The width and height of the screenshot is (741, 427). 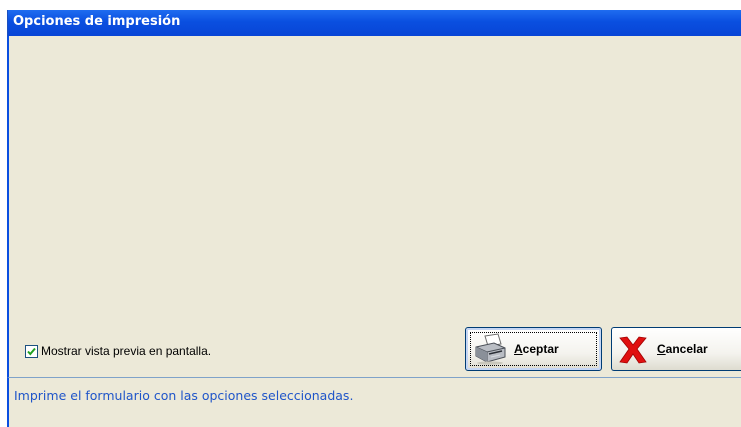 I want to click on preview-option: Mostrar vista previa en pantalla., so click(x=118, y=351).